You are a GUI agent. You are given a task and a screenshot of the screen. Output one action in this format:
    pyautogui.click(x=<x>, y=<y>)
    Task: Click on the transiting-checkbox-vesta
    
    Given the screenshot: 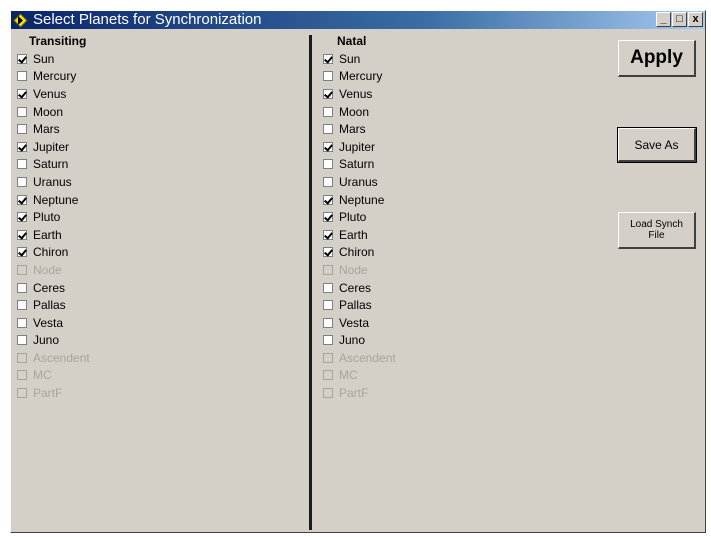 What is the action you would take?
    pyautogui.click(x=22, y=322)
    